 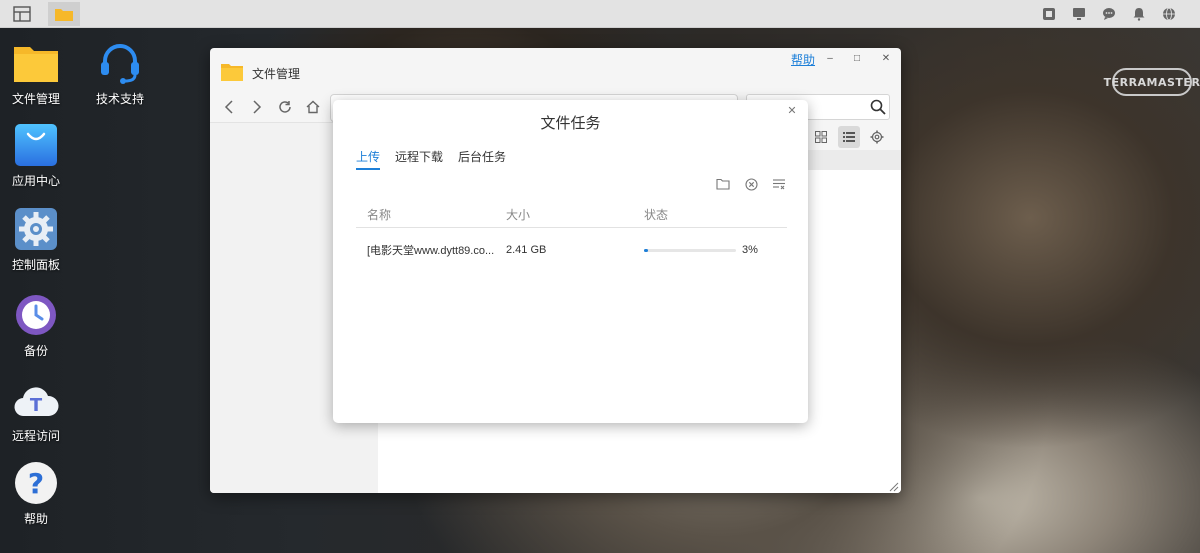 I want to click on back-button, so click(x=229, y=107).